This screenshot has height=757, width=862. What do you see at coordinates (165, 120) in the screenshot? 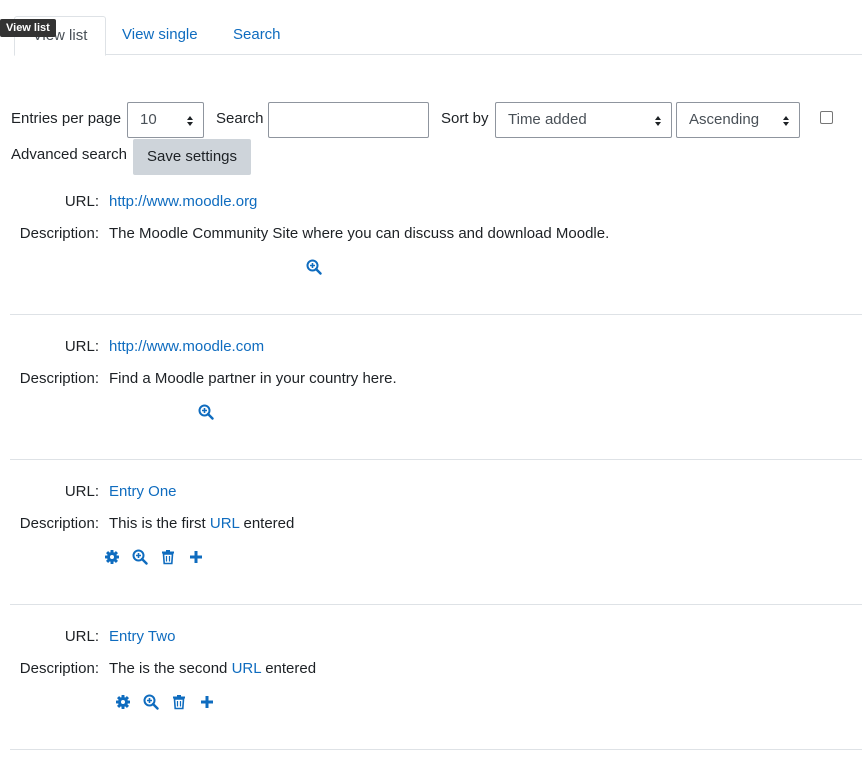
I see `entries-per-page-select: 10` at bounding box center [165, 120].